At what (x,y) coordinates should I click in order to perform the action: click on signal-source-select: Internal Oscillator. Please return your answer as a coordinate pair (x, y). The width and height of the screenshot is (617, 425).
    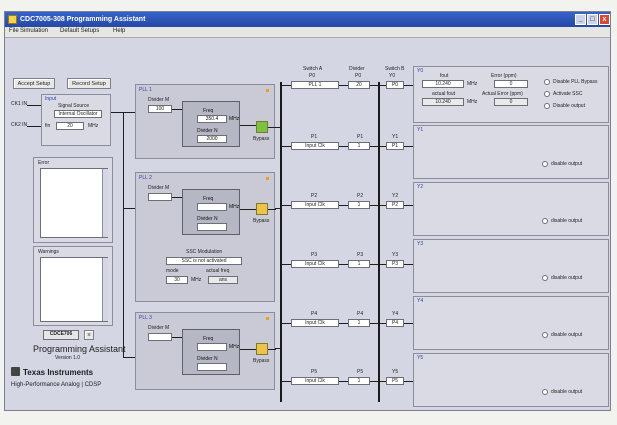
    Looking at the image, I should click on (78, 114).